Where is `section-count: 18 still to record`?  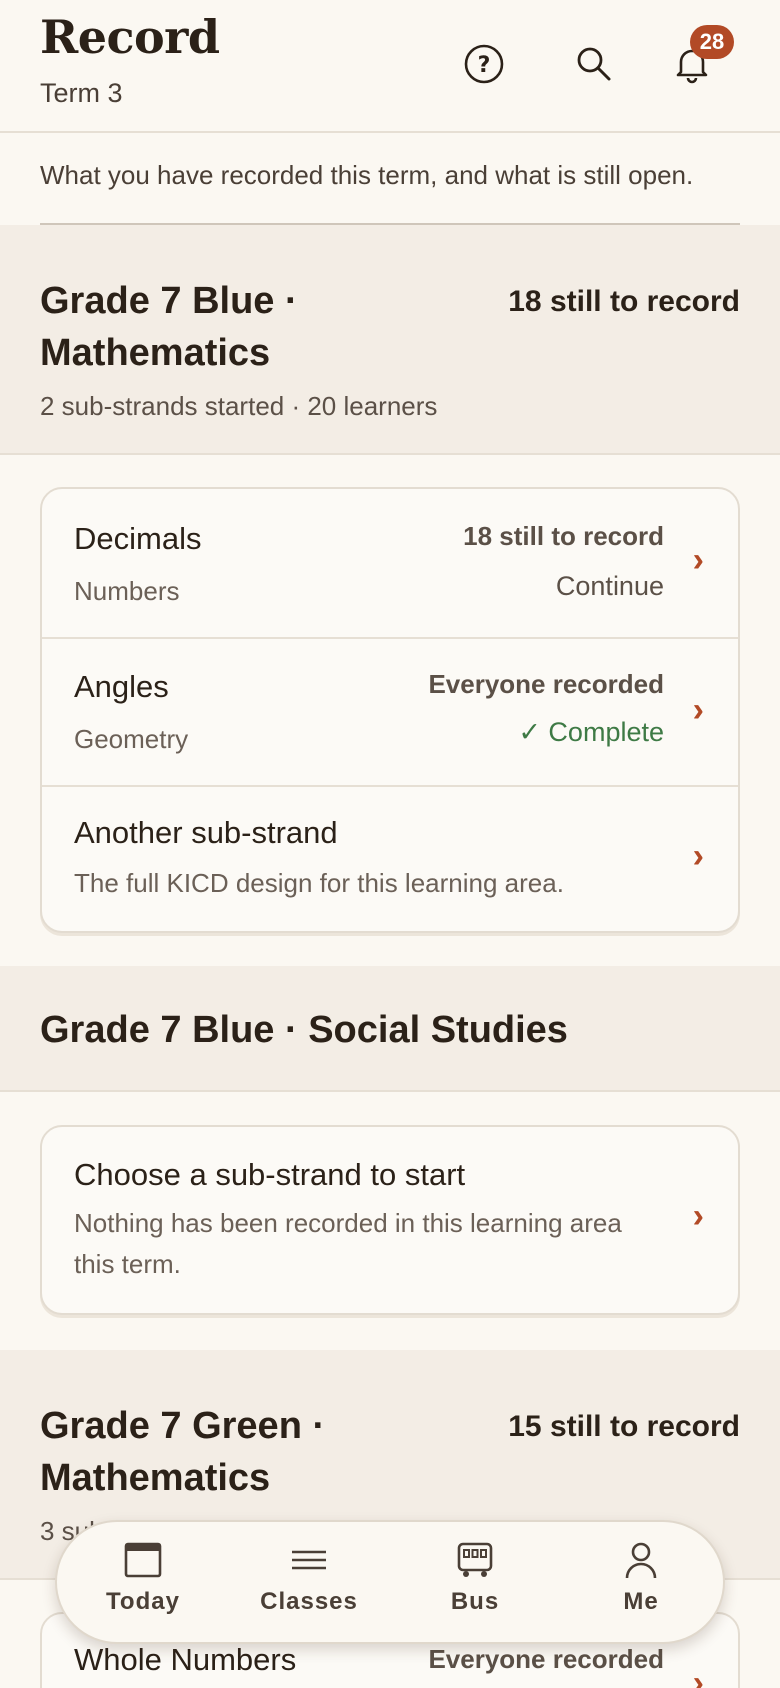 section-count: 18 still to record is located at coordinates (624, 301).